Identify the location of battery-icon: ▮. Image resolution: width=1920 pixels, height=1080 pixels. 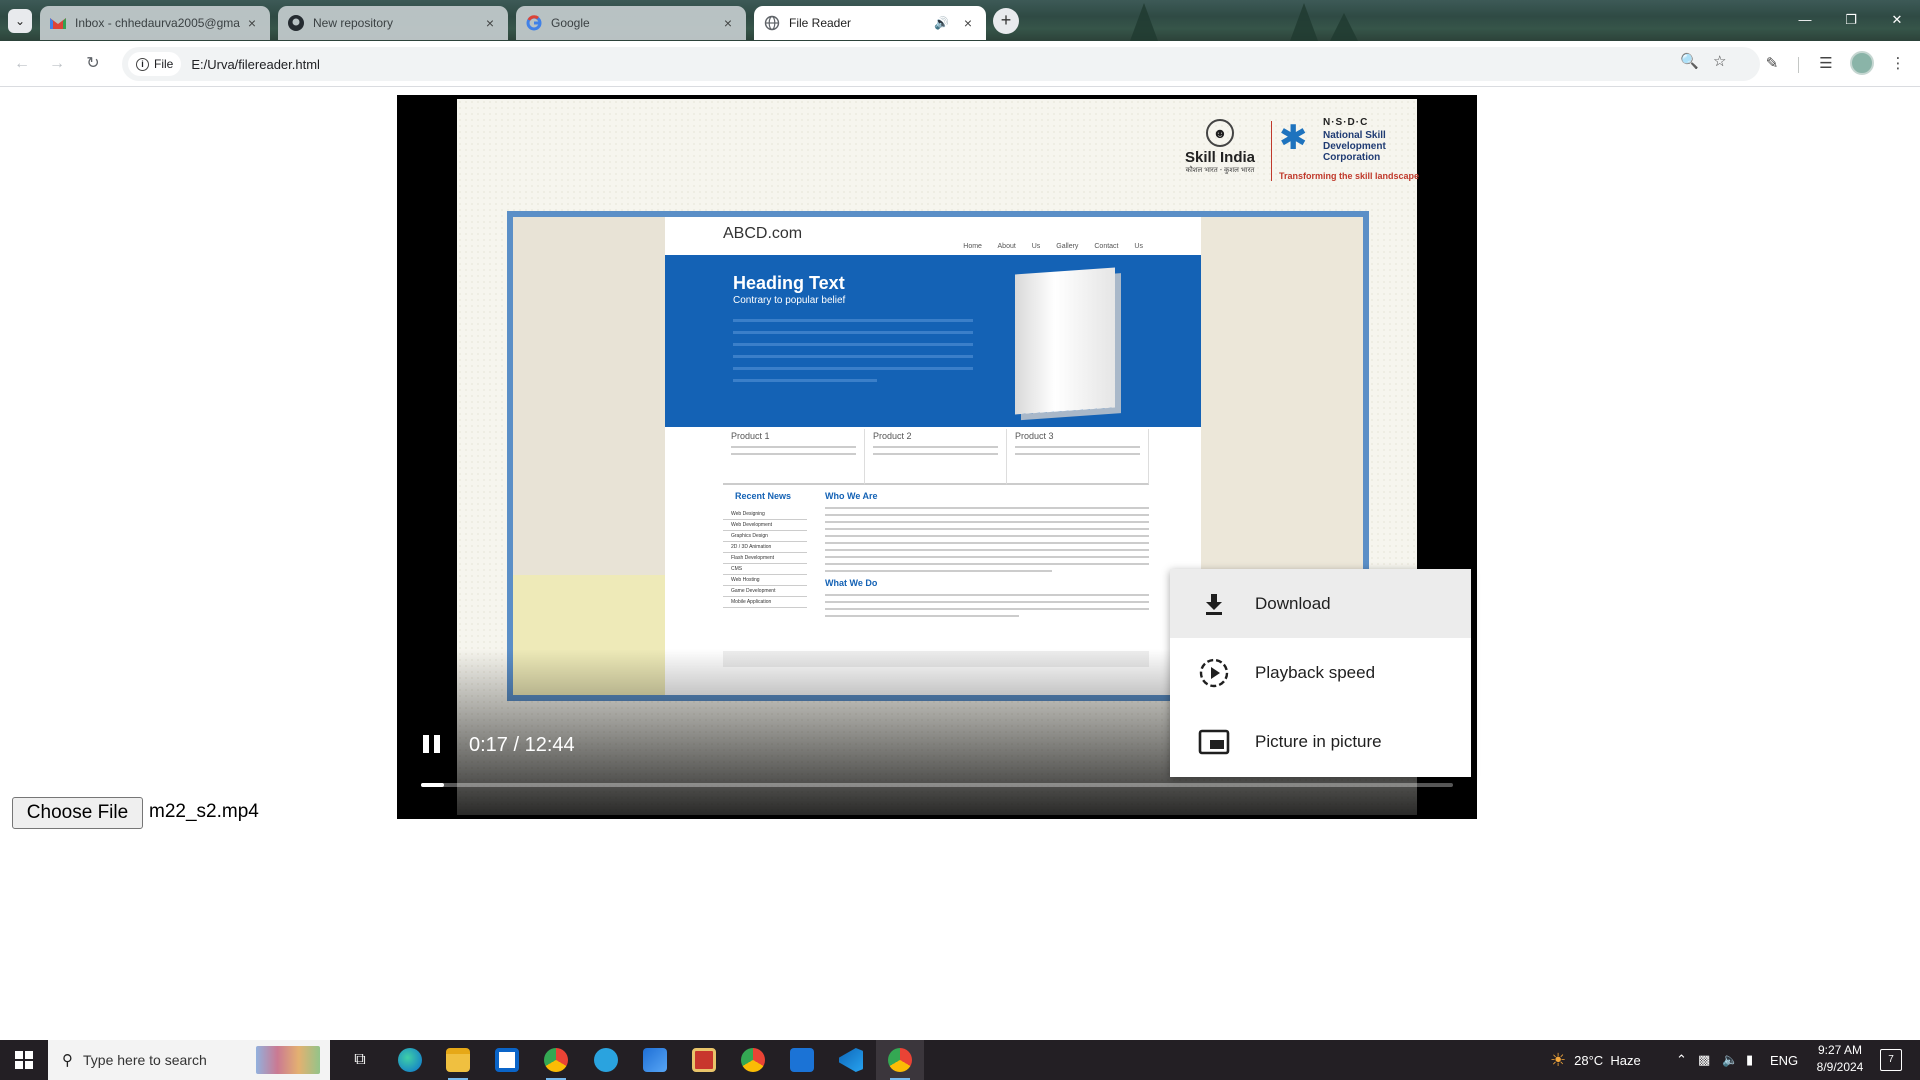
(1749, 1060).